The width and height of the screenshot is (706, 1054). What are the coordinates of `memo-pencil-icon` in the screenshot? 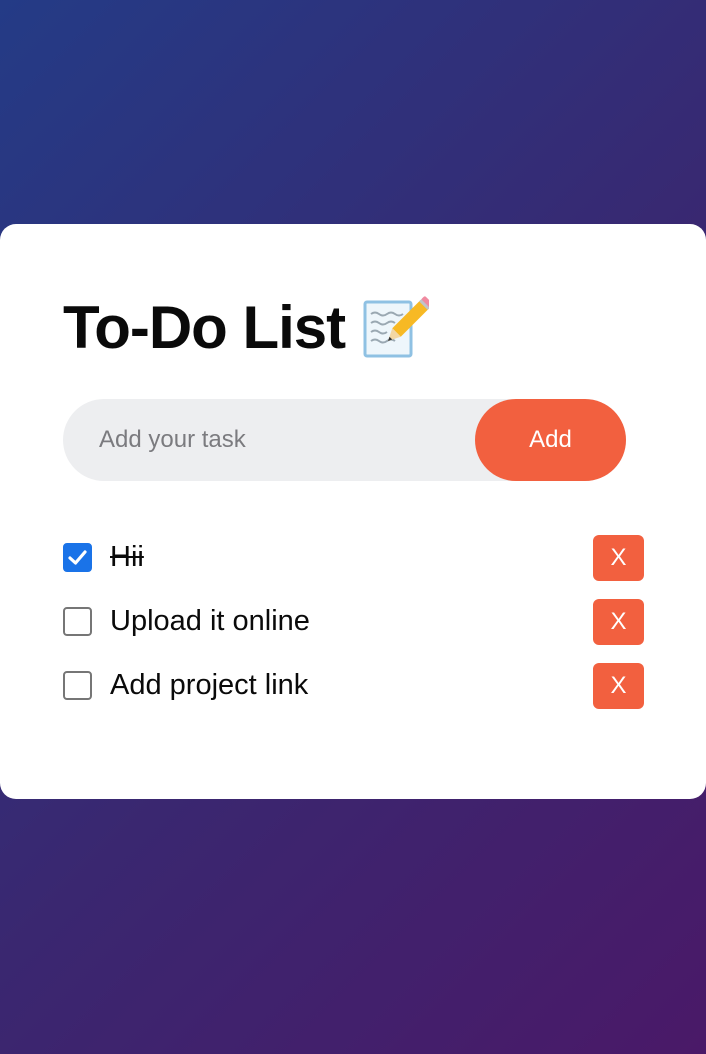 It's located at (397, 328).